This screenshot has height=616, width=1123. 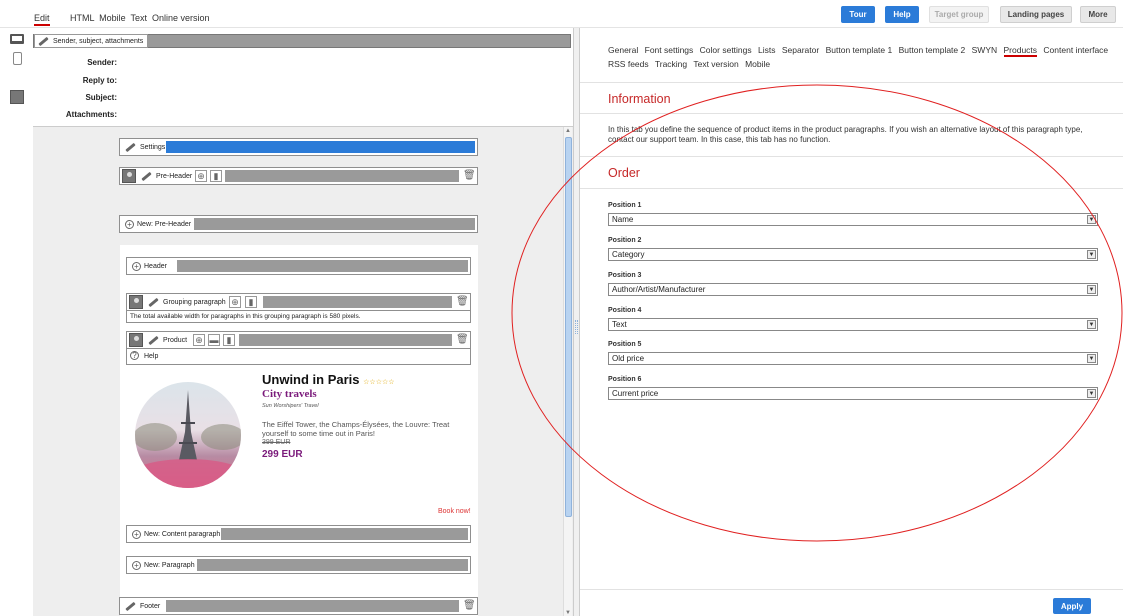 I want to click on footer-chip: Footer, so click(x=142, y=606).